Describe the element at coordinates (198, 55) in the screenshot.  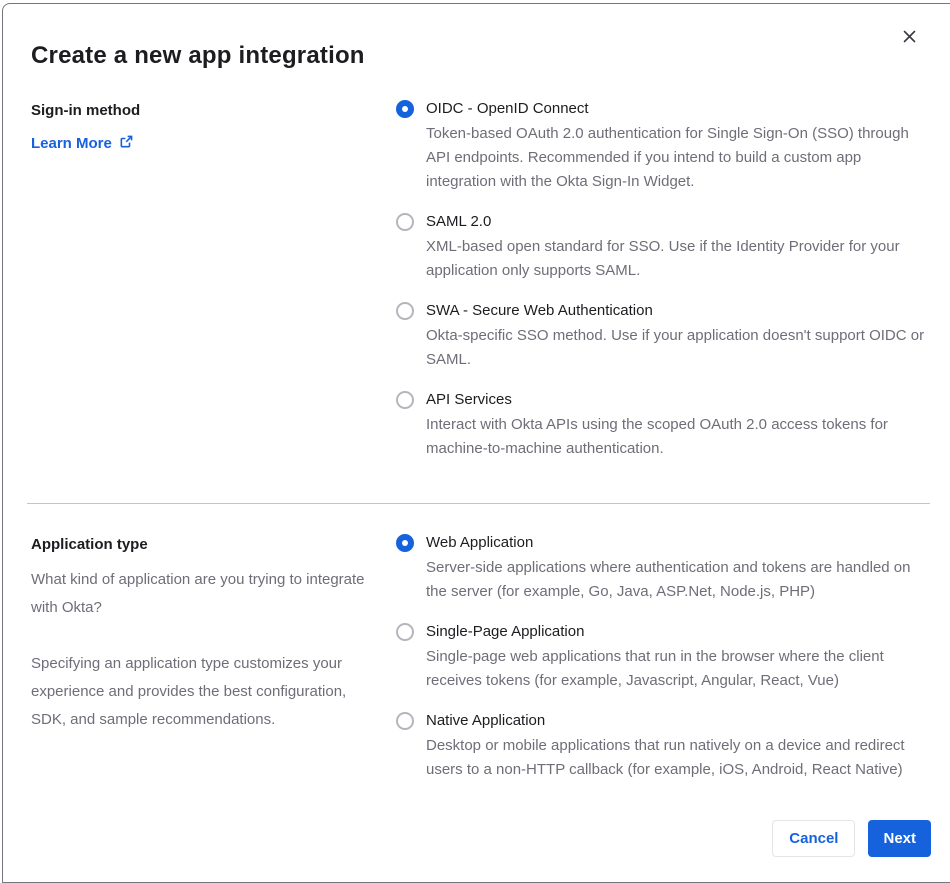
I see `dialog-title: Create a new app integration` at that location.